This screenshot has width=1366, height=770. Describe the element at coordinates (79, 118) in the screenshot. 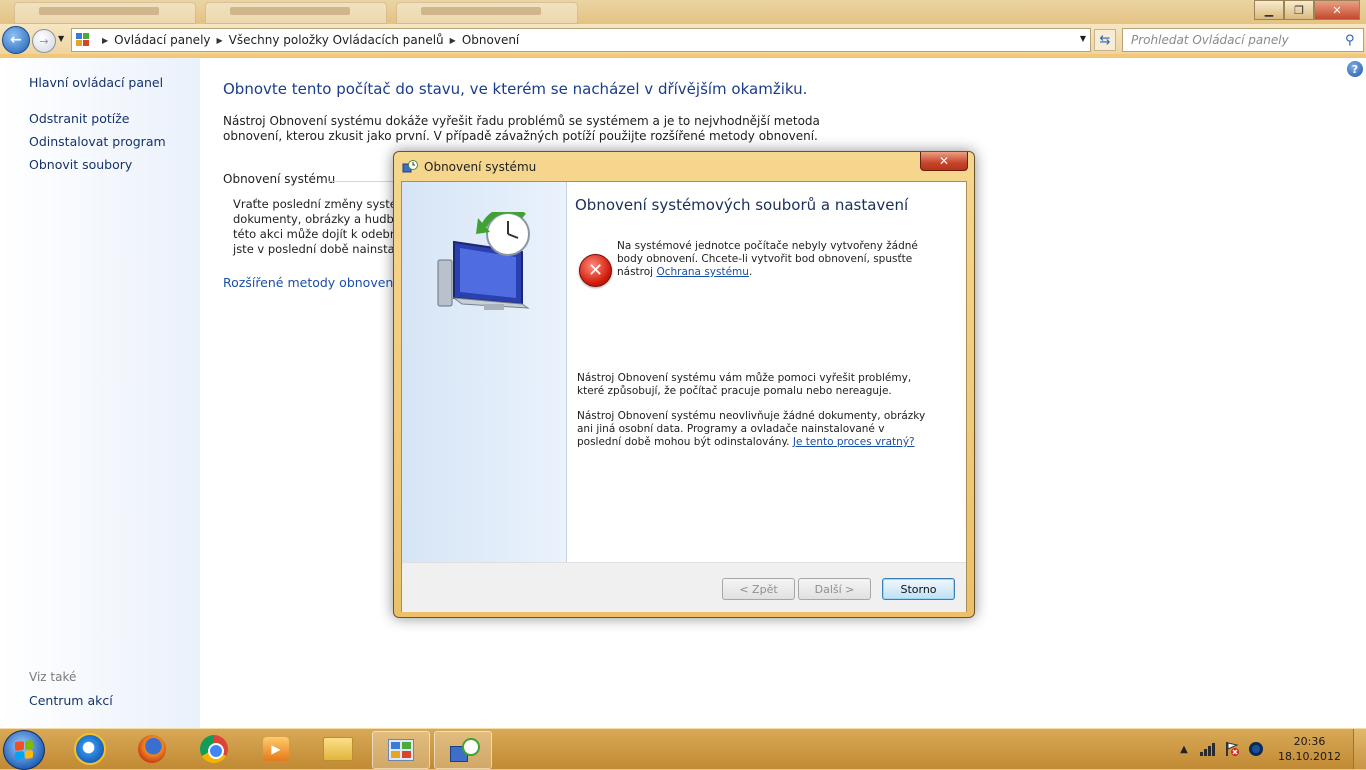

I see `sidebar-item-troubleshoot: Odstranit potíže` at that location.